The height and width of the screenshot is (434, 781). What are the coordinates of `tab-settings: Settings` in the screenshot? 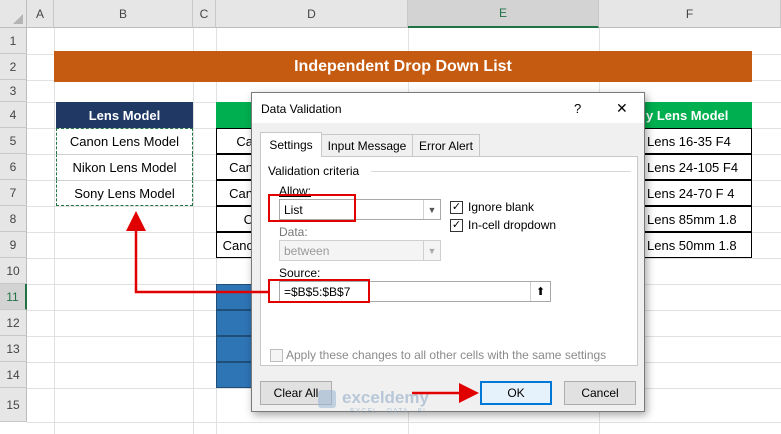 It's located at (291, 144).